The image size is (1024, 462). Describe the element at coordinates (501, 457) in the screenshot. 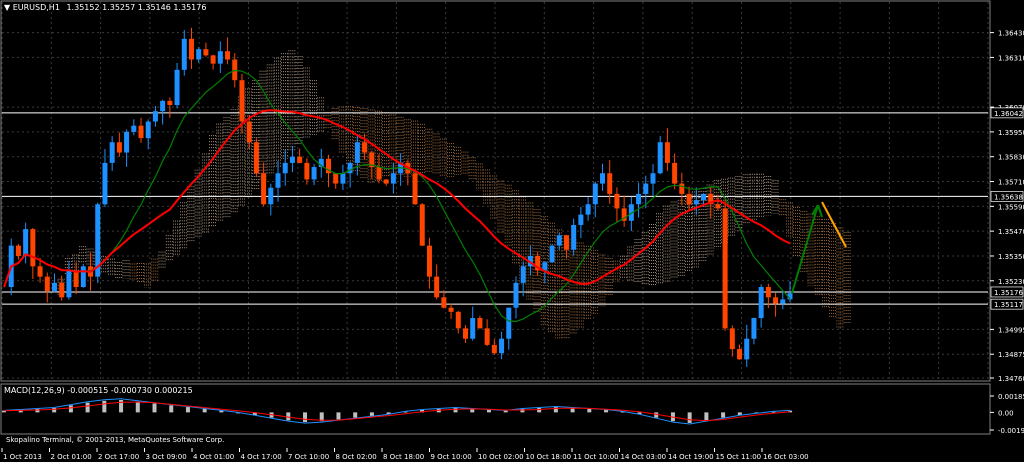

I see `time-label: 10 Oct 02:00` at that location.